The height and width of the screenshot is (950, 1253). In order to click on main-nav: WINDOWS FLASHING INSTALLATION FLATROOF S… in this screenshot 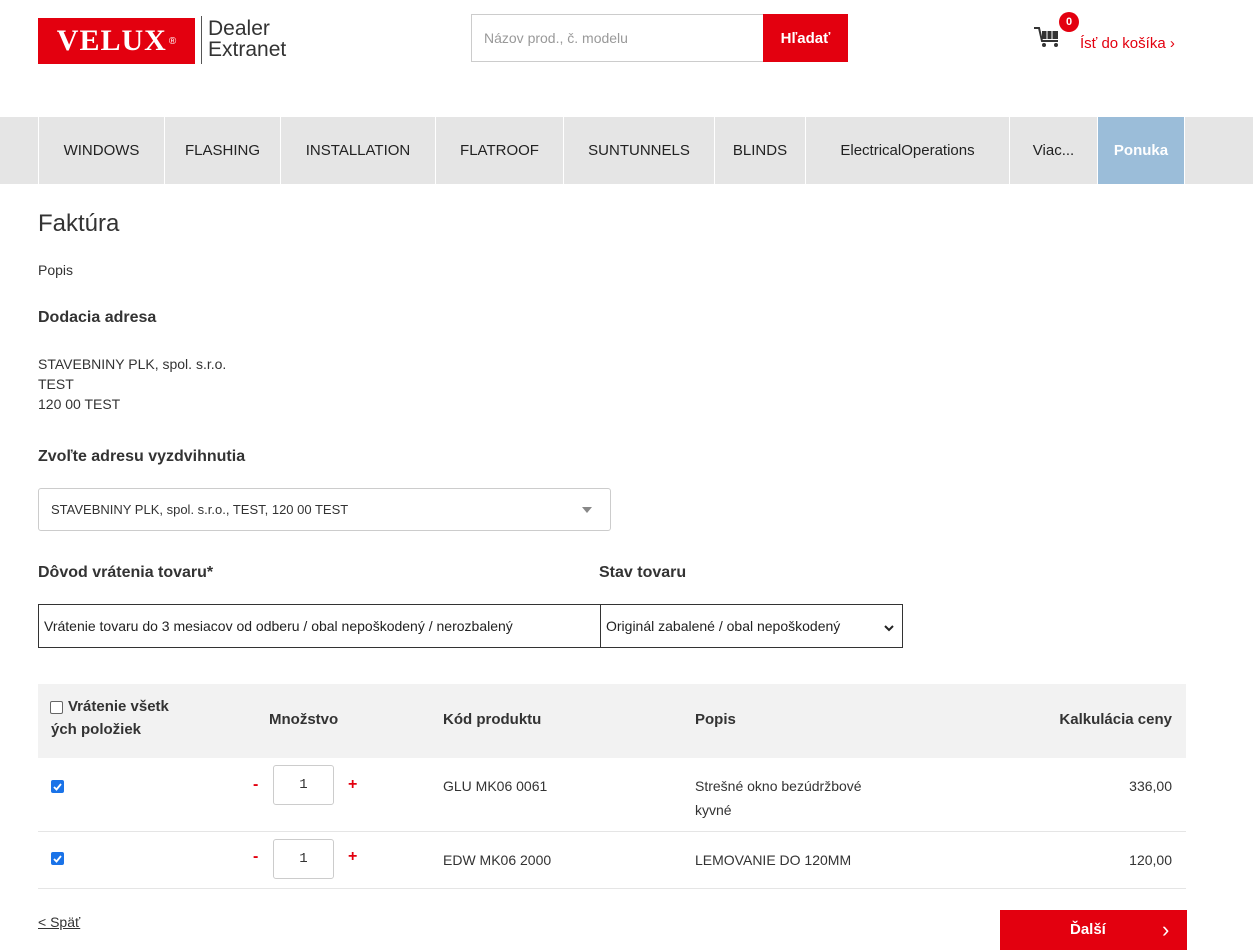, I will do `click(626, 150)`.